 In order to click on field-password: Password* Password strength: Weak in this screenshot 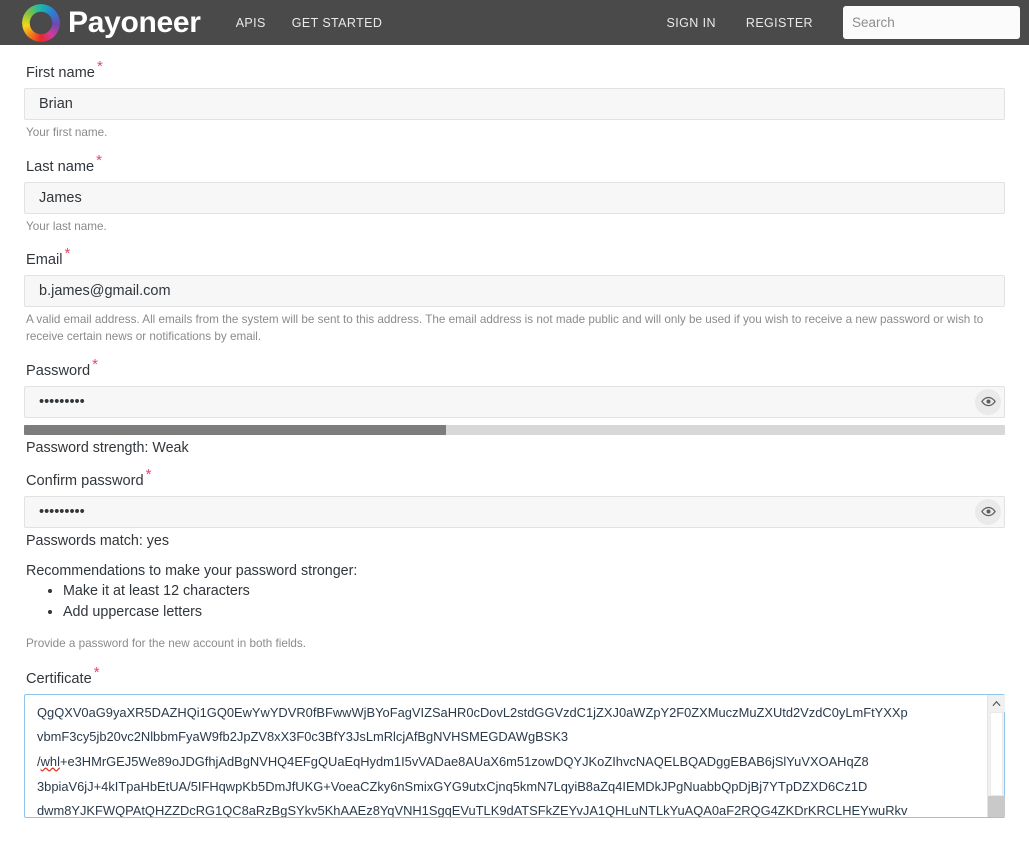, I will do `click(514, 406)`.